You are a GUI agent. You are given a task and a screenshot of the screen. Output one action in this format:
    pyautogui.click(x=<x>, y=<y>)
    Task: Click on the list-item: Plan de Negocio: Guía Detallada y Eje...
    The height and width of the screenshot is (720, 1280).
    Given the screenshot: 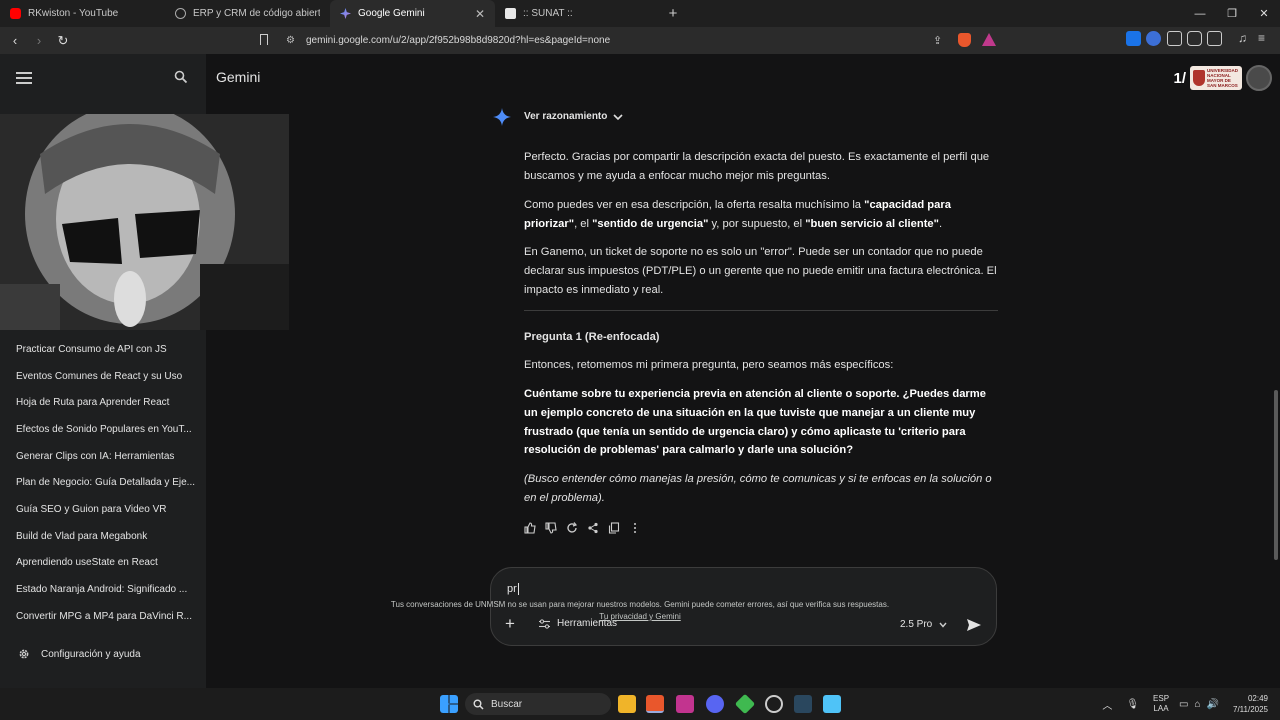 What is the action you would take?
    pyautogui.click(x=103, y=482)
    